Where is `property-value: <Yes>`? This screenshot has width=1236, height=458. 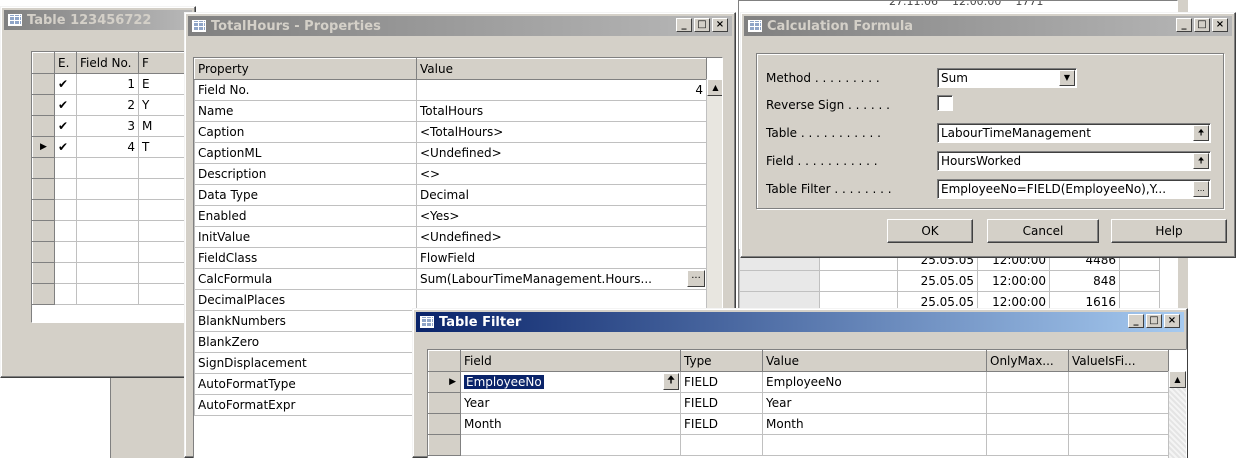
property-value: <Yes> is located at coordinates (561, 216).